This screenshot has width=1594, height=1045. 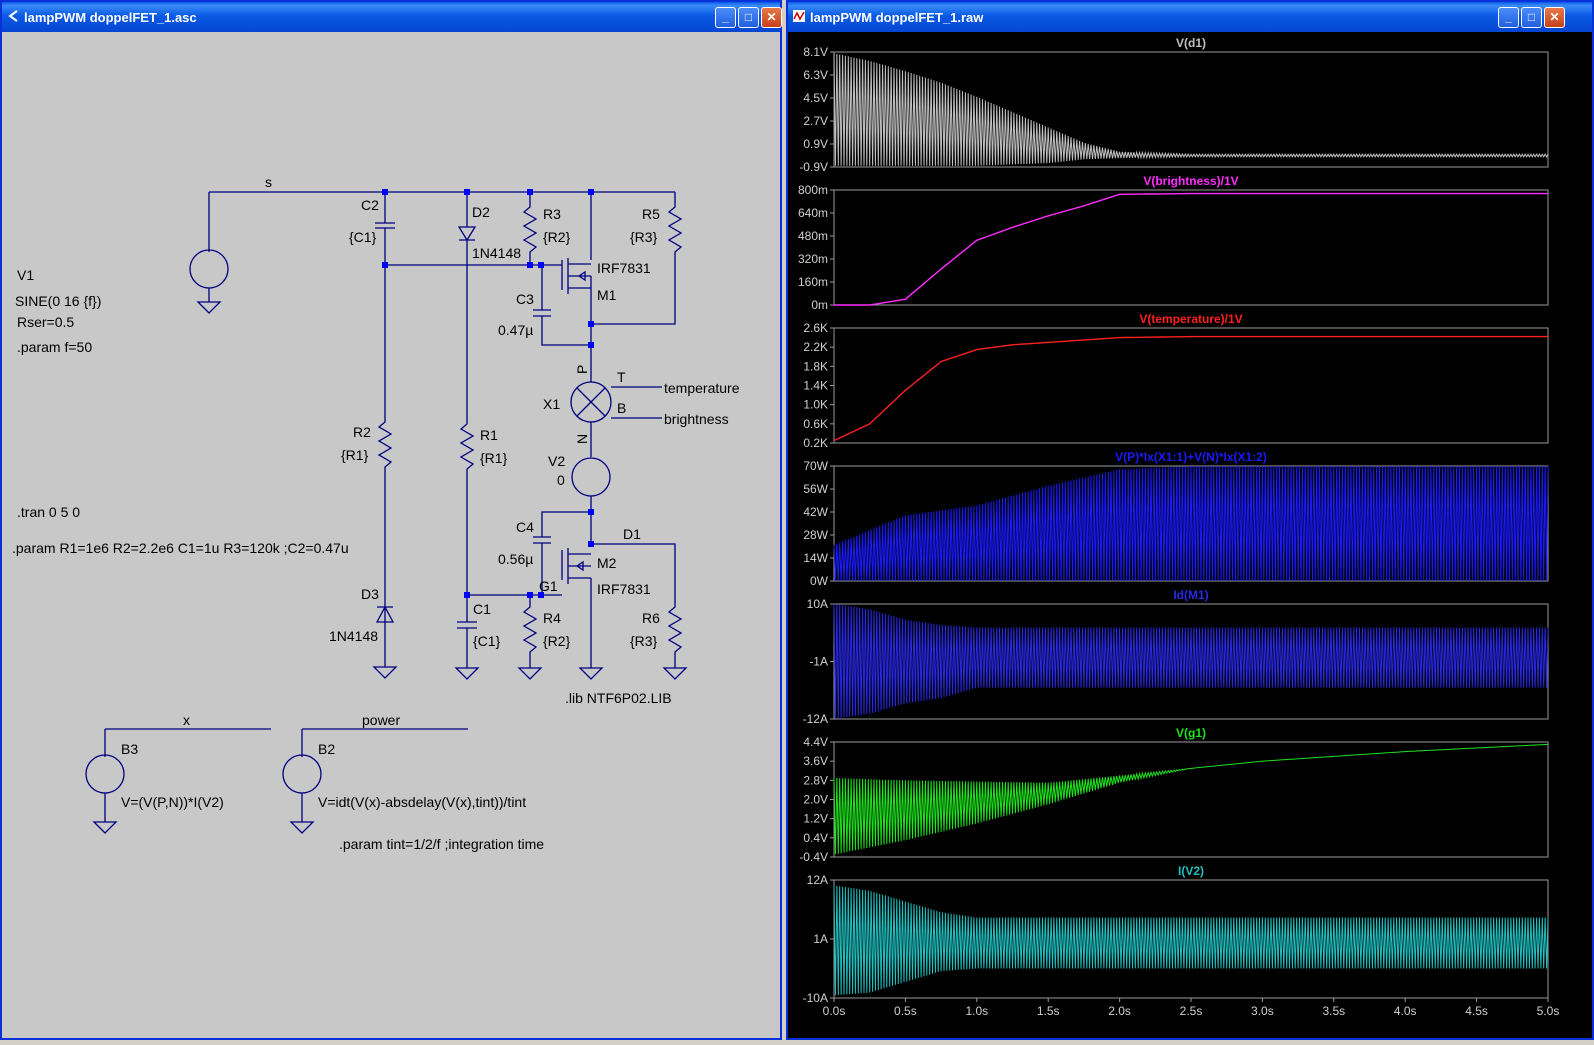 I want to click on trace-title: V(d1), so click(x=1191, y=43).